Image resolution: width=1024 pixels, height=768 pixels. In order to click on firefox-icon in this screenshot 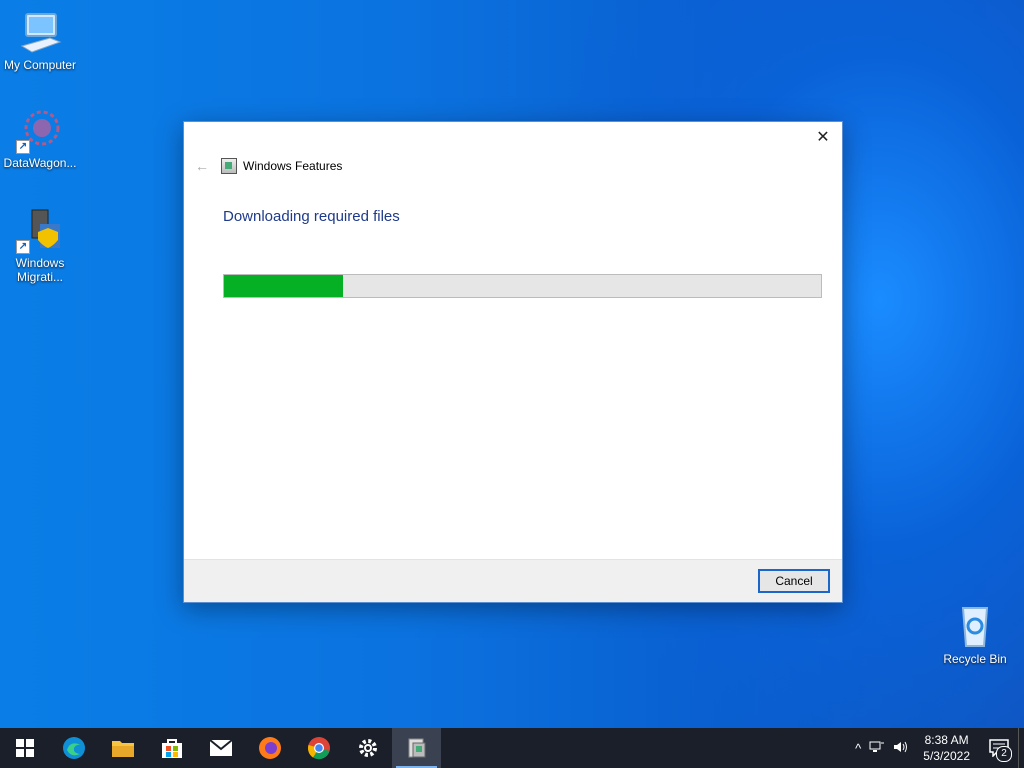, I will do `click(269, 748)`.